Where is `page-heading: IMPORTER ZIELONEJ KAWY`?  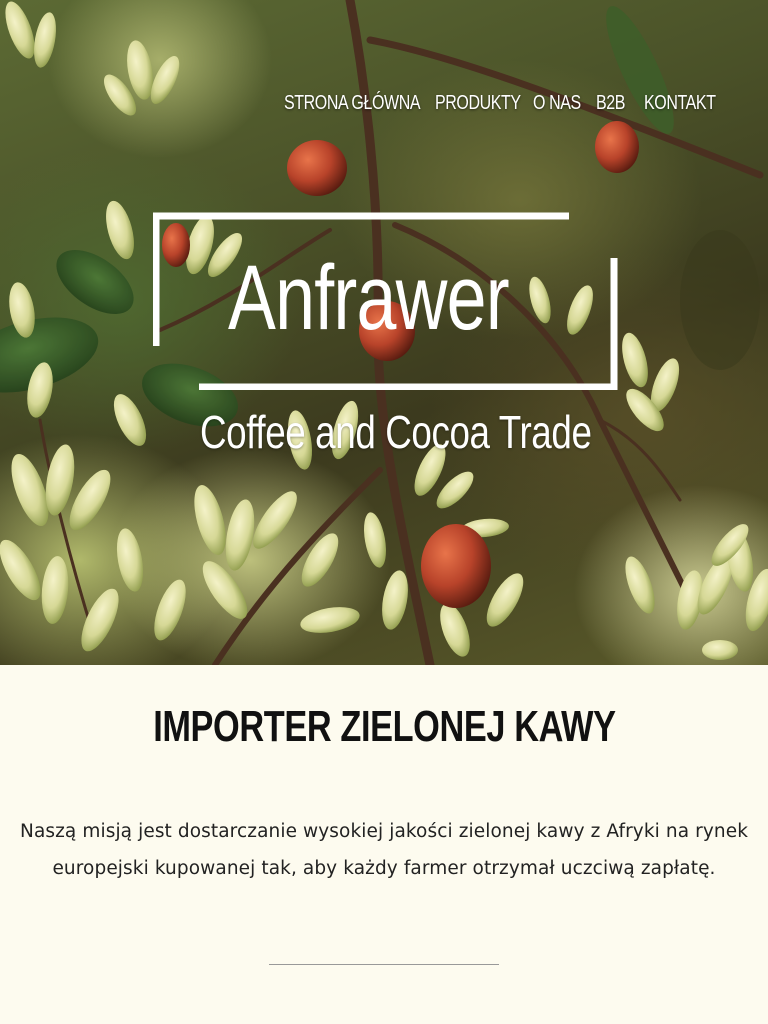 page-heading: IMPORTER ZIELONEJ KAWY is located at coordinates (384, 726).